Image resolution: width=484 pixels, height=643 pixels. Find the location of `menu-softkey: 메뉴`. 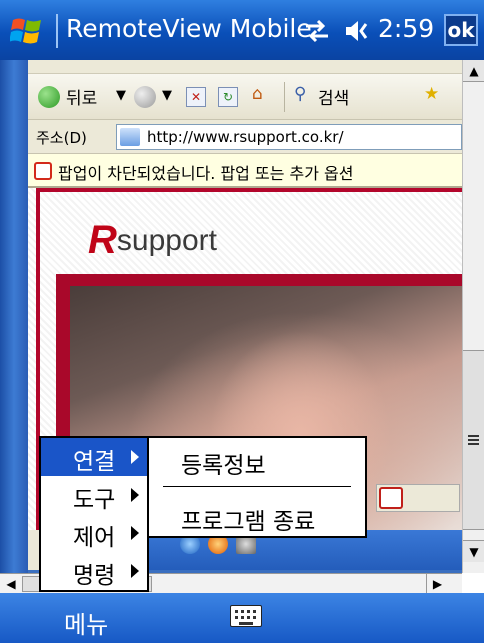

menu-softkey: 메뉴 is located at coordinates (86, 622).